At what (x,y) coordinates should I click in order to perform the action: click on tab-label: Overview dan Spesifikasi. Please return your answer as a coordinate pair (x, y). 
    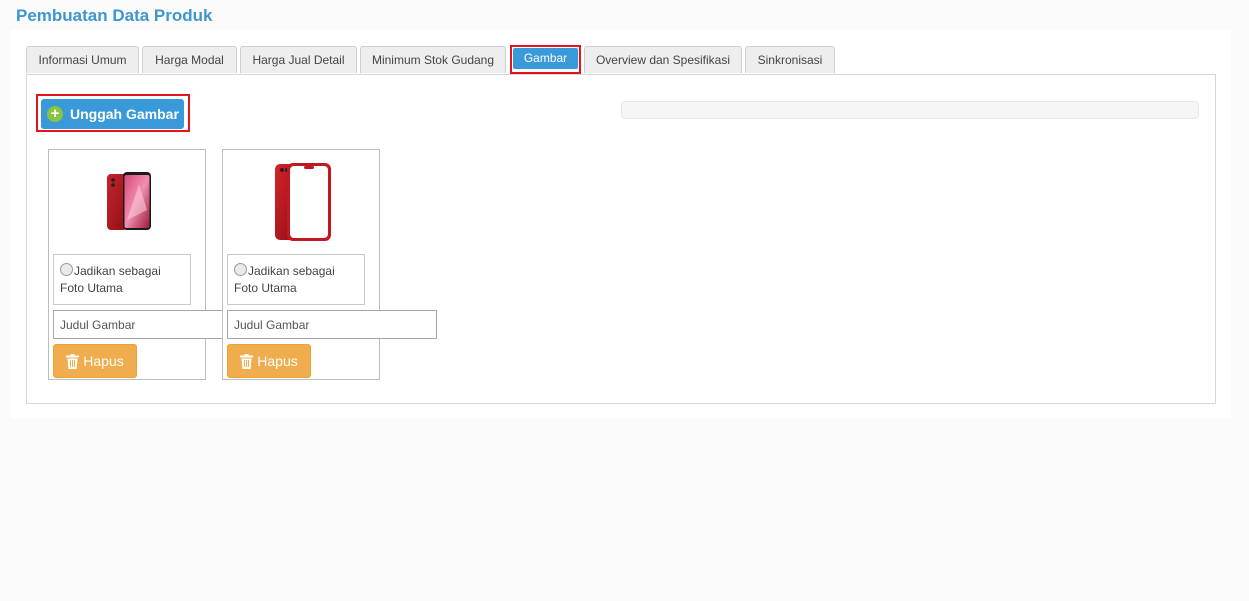
    Looking at the image, I should click on (663, 60).